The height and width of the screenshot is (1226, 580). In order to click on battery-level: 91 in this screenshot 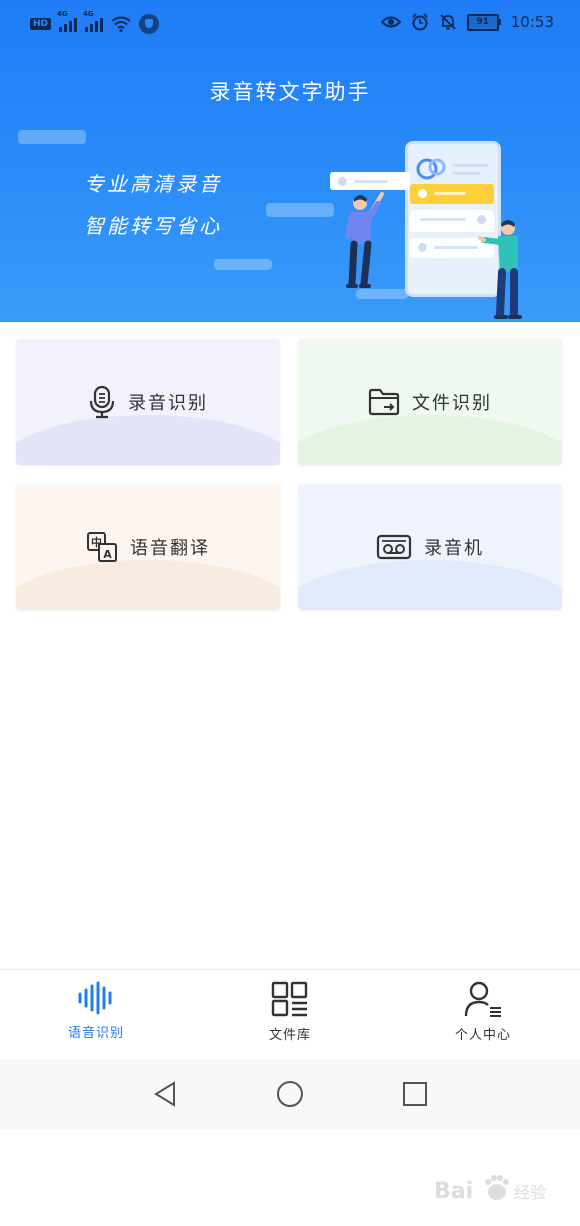, I will do `click(482, 22)`.